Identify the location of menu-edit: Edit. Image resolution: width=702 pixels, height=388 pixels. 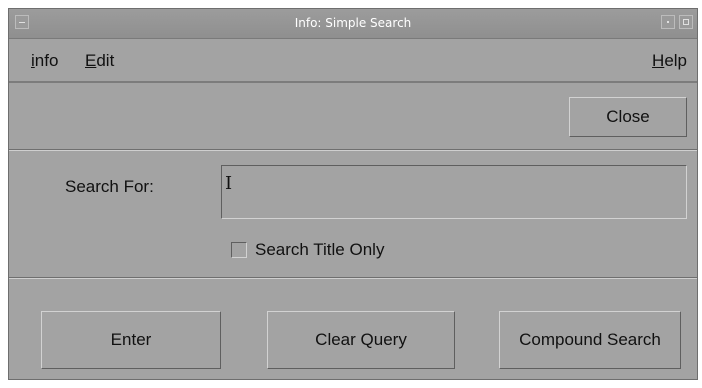
(99, 61).